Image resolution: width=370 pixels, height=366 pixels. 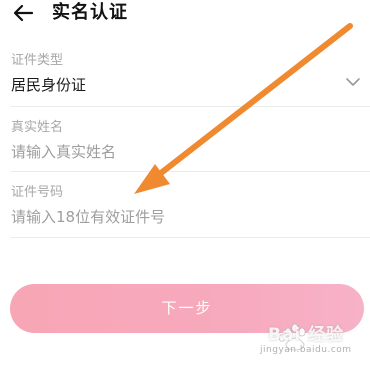 I want to click on chevron-down-icon, so click(x=353, y=82).